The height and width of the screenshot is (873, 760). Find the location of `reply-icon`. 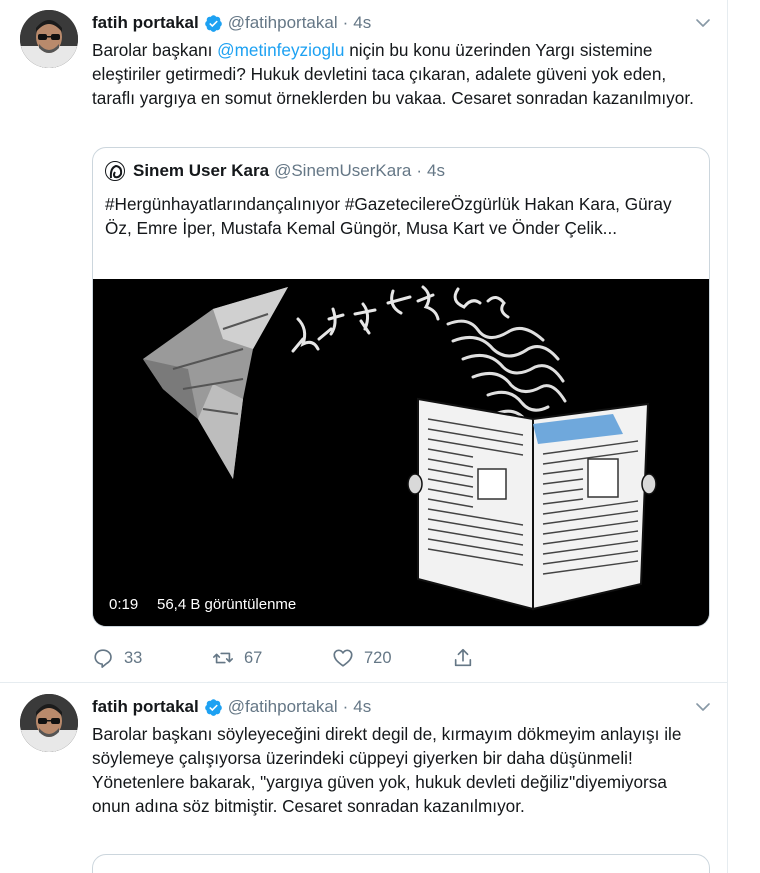

reply-icon is located at coordinates (103, 658).